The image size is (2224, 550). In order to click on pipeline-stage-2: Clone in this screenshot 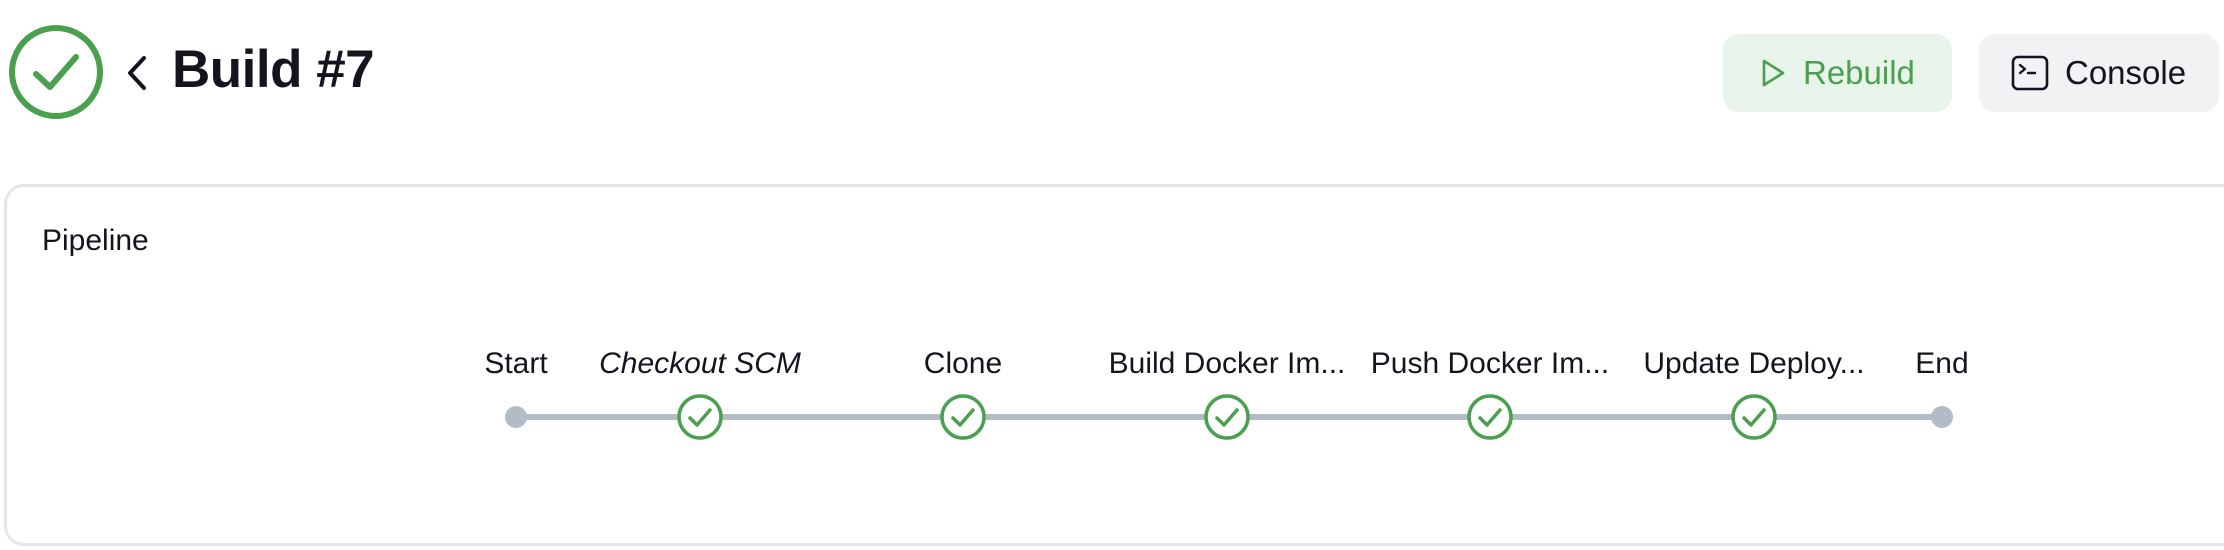, I will do `click(963, 393)`.